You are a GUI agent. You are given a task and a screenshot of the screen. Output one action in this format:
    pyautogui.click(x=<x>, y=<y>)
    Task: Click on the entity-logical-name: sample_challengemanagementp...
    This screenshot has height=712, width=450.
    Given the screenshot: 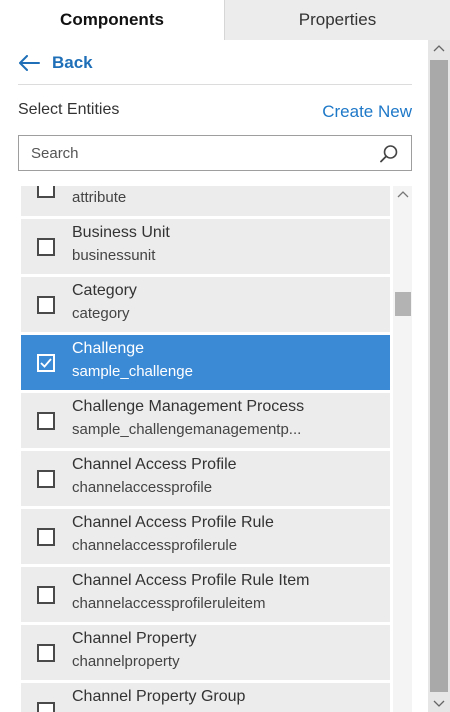 What is the action you would take?
    pyautogui.click(x=187, y=429)
    